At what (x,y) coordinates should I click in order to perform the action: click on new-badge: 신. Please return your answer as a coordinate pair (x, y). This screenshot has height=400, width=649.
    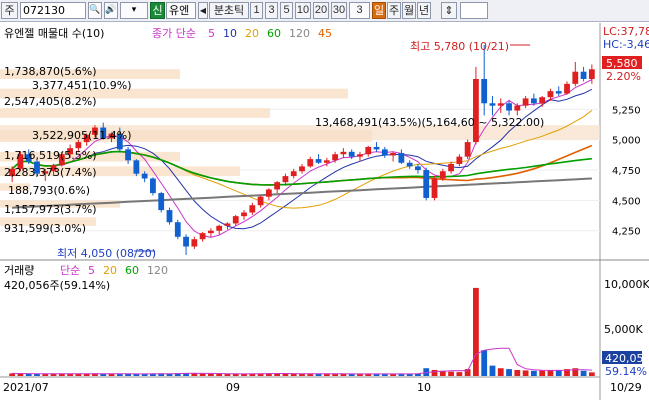
    Looking at the image, I should click on (157, 10).